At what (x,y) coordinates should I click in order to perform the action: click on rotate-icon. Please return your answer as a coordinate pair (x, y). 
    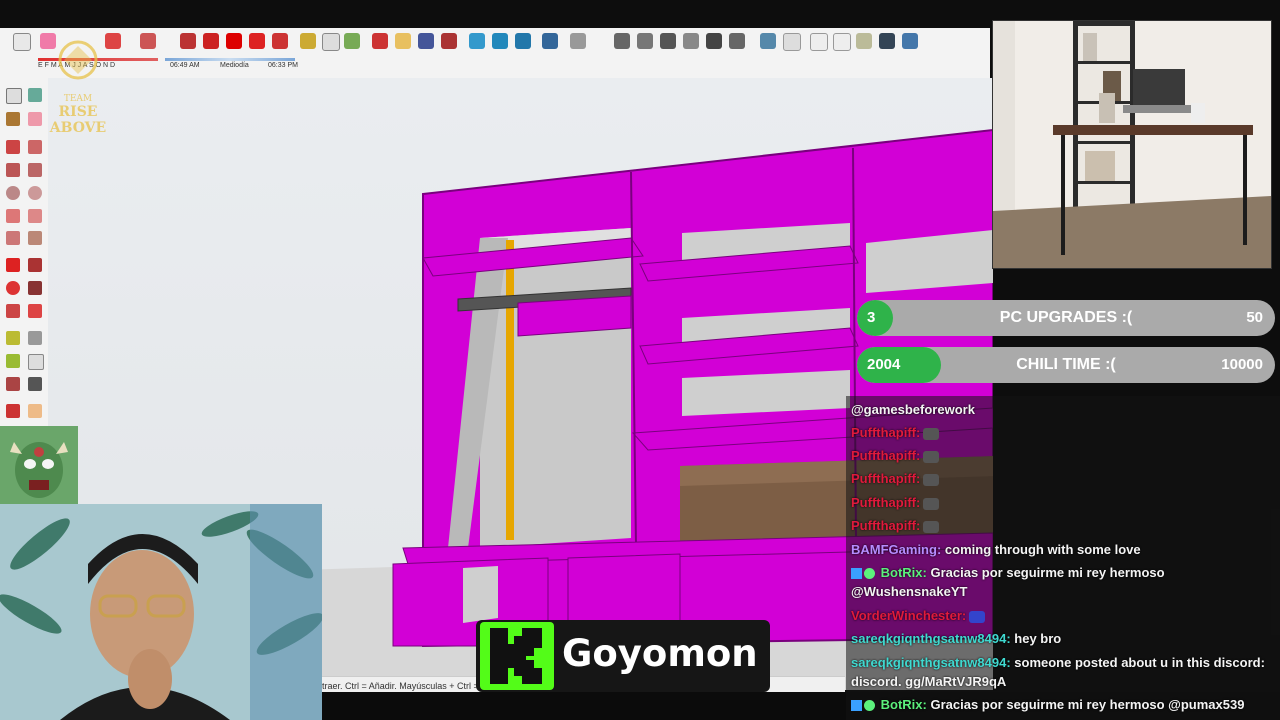
    Looking at the image, I should click on (257, 41).